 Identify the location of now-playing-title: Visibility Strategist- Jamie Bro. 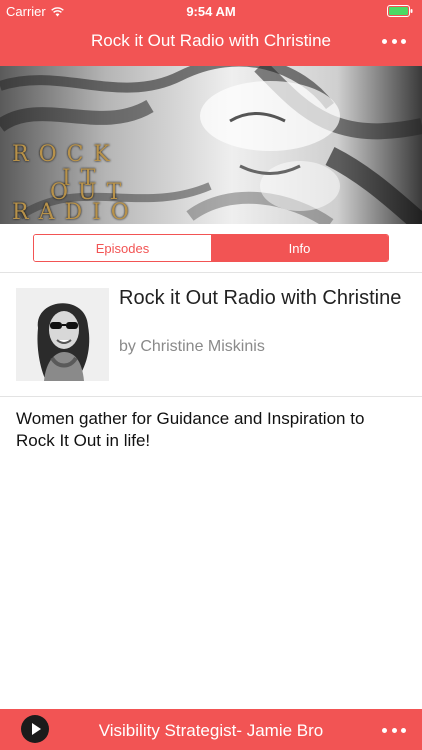
(211, 731).